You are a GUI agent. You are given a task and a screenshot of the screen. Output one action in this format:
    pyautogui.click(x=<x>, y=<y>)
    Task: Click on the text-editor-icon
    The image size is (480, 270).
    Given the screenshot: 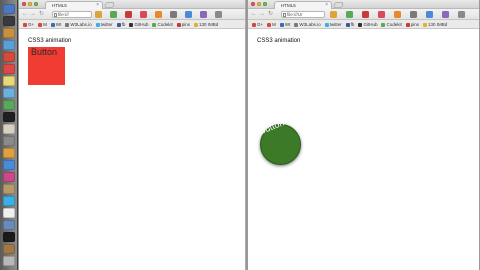 What is the action you would take?
    pyautogui.click(x=9, y=129)
    